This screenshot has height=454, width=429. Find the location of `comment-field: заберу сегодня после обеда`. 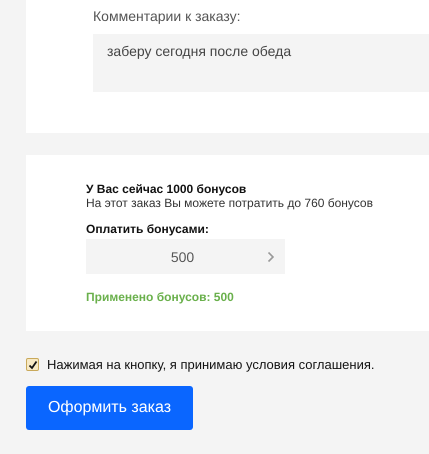

comment-field: заберу сегодня после обеда is located at coordinates (261, 63).